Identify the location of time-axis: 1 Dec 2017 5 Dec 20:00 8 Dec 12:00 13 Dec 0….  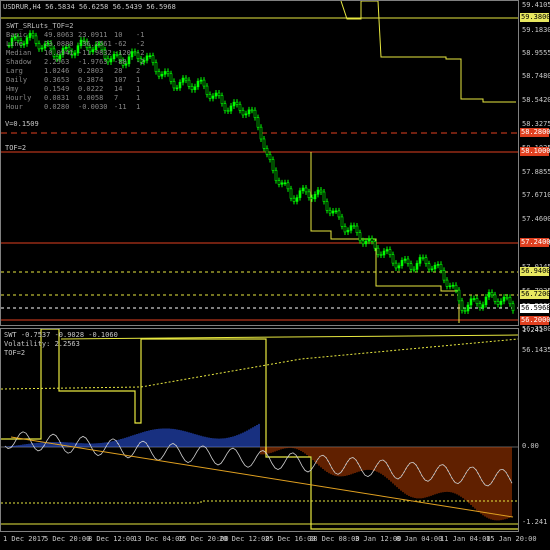
(275, 541).